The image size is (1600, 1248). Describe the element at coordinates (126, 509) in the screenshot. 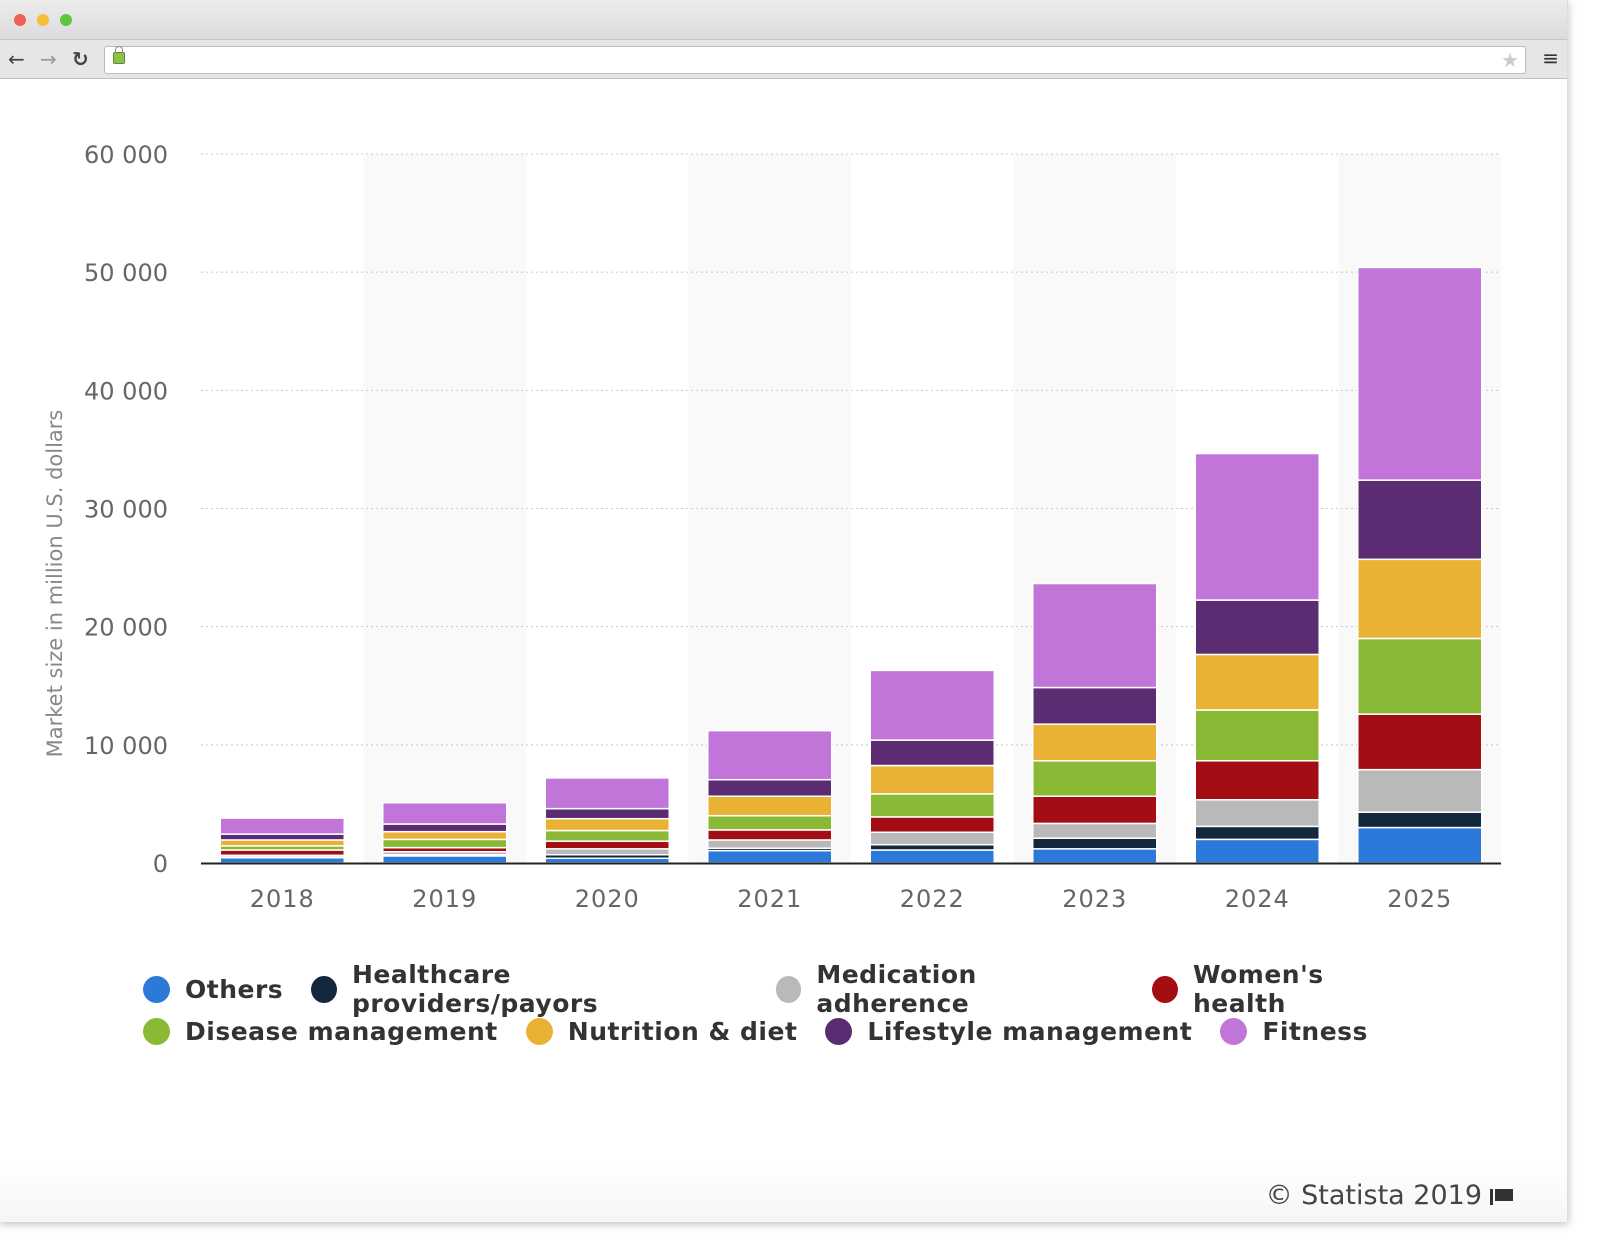

I see `y-axis-ticks: 0 10 000 20 000 30 000 40 000 50 000 60 000` at that location.